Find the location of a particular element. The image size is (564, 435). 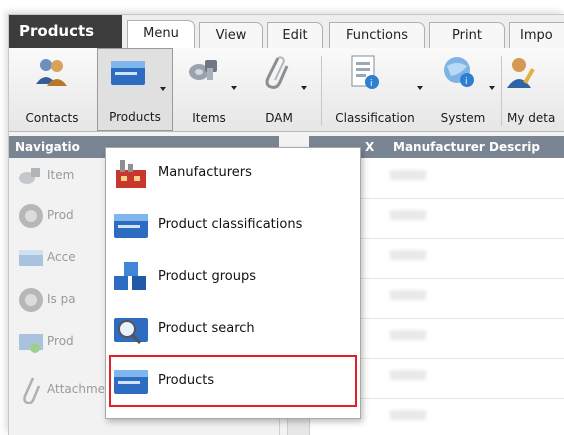

toolbar-items-button: Items is located at coordinates (209, 89).